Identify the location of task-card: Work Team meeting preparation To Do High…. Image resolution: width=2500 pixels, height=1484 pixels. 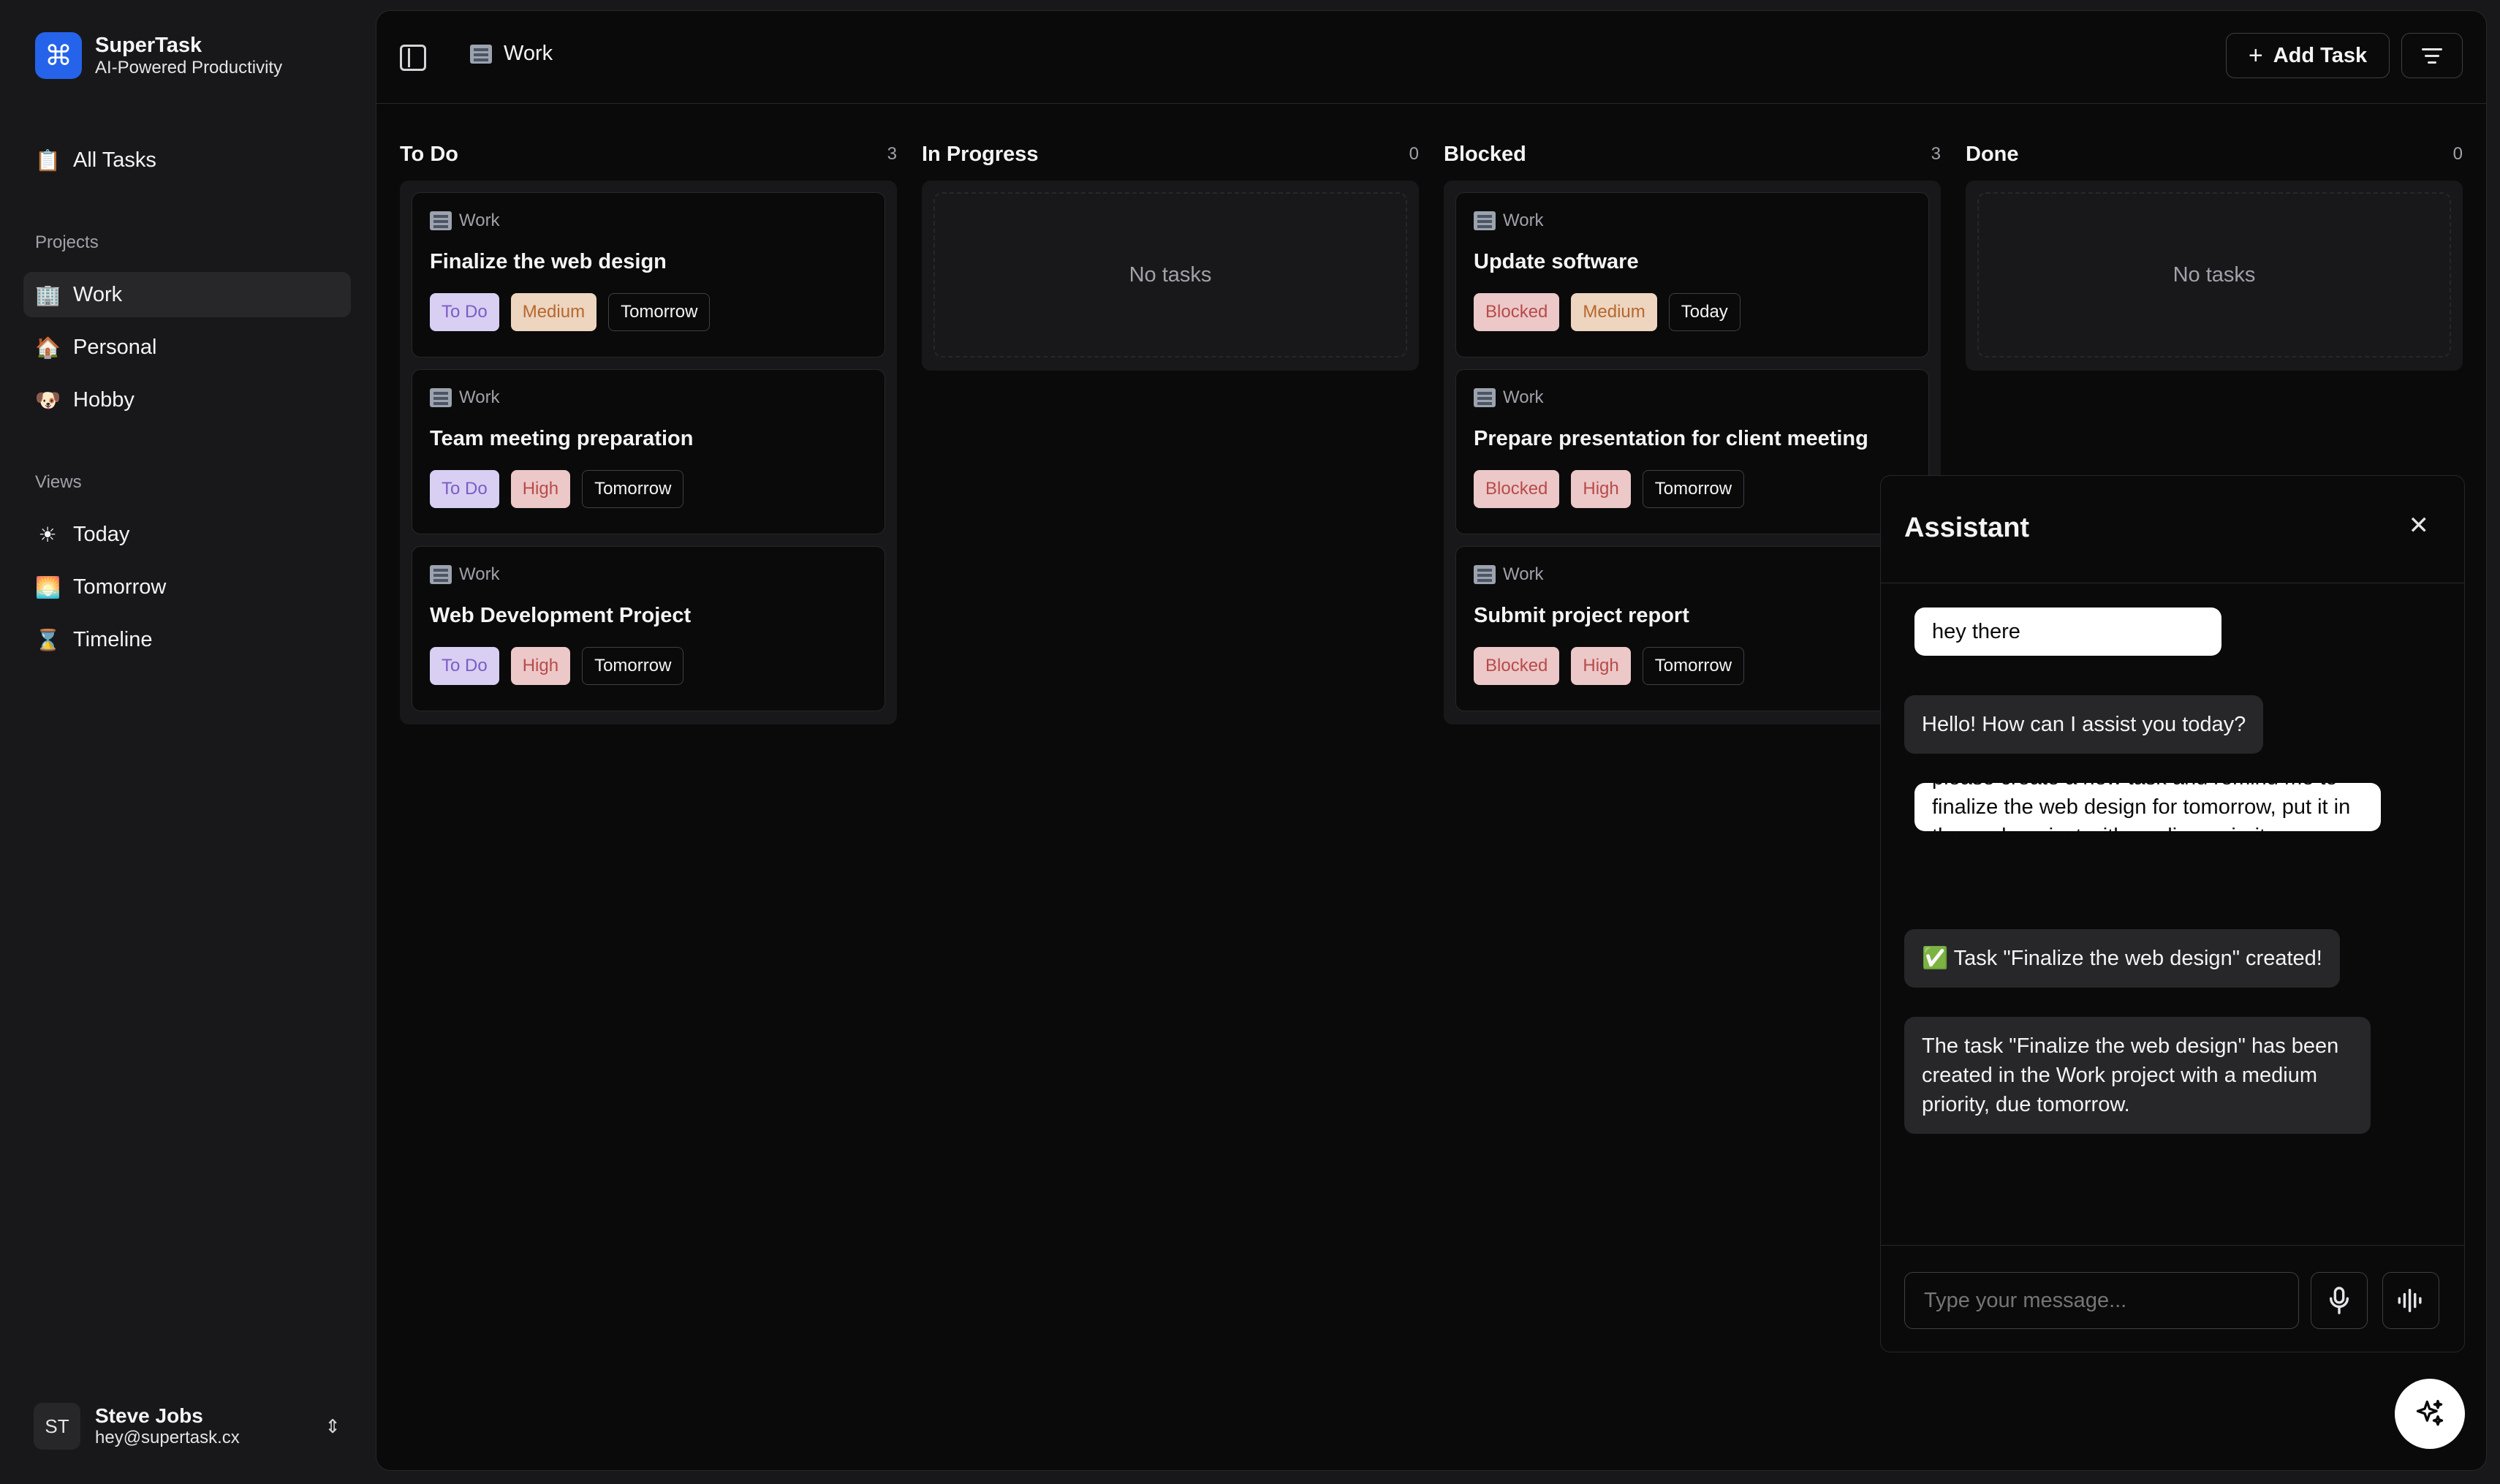
(648, 452).